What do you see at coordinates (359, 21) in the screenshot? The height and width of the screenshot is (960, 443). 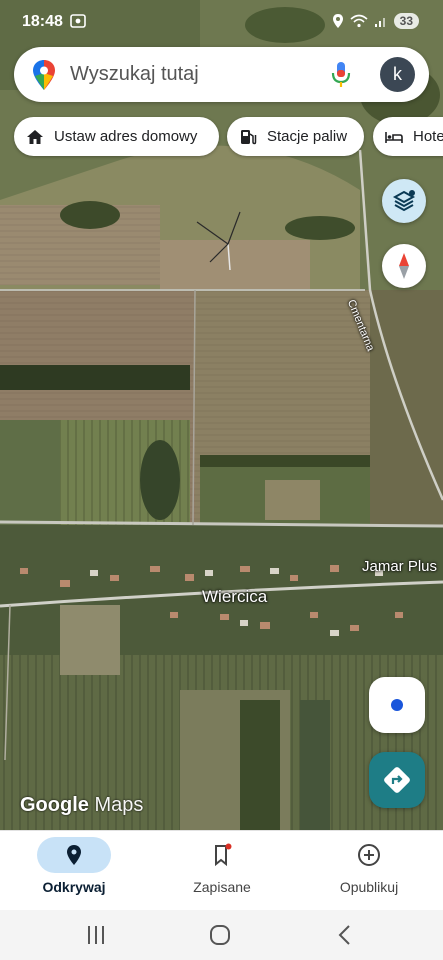 I see `wifi-icon` at bounding box center [359, 21].